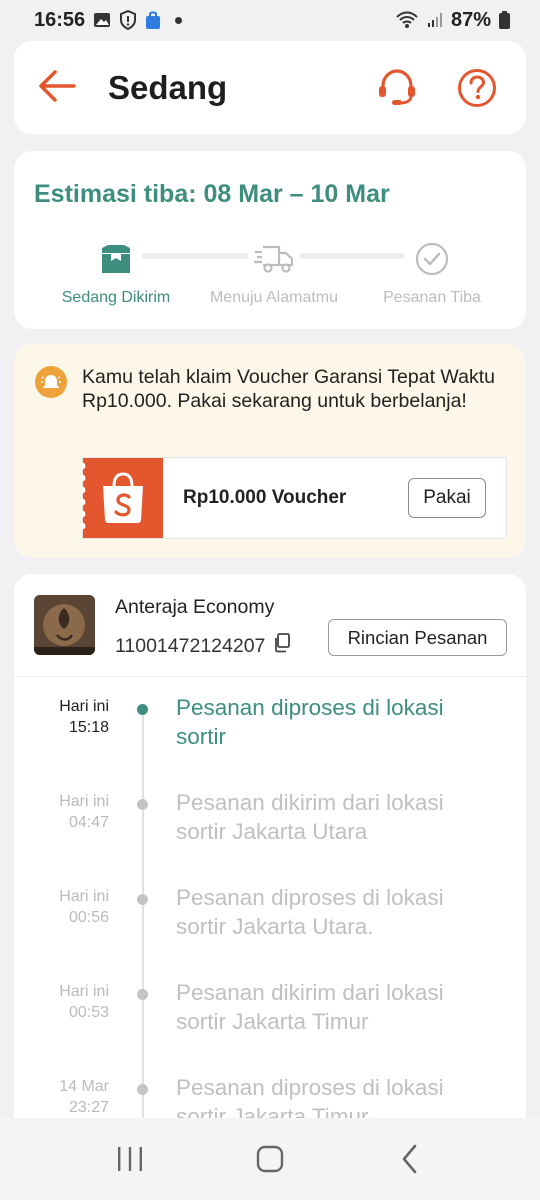 This screenshot has height=1200, width=540. Describe the element at coordinates (270, 87) in the screenshot. I see `app-header: Sedang` at that location.